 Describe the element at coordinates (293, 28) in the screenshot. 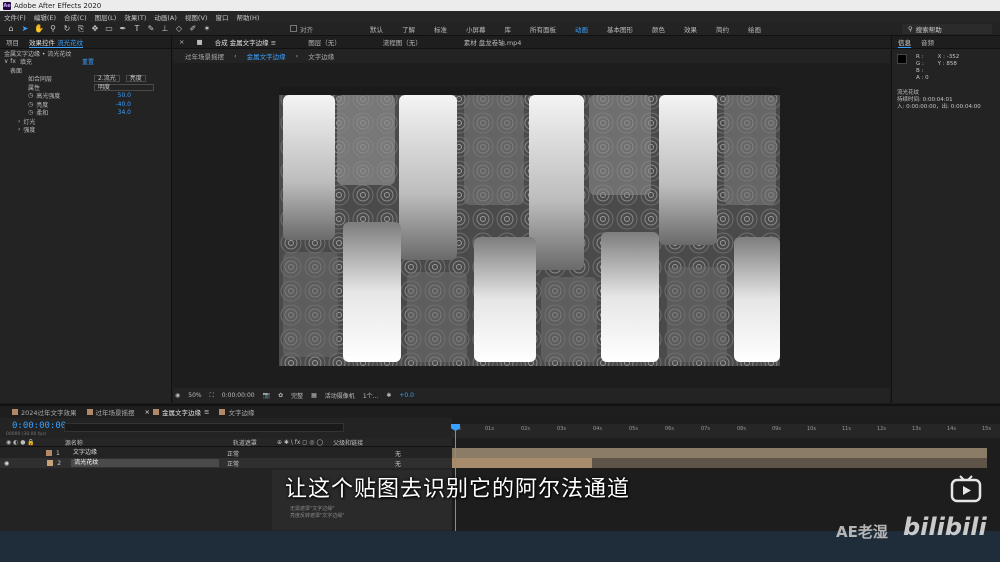

I see `snap-checkbox-icon` at that location.